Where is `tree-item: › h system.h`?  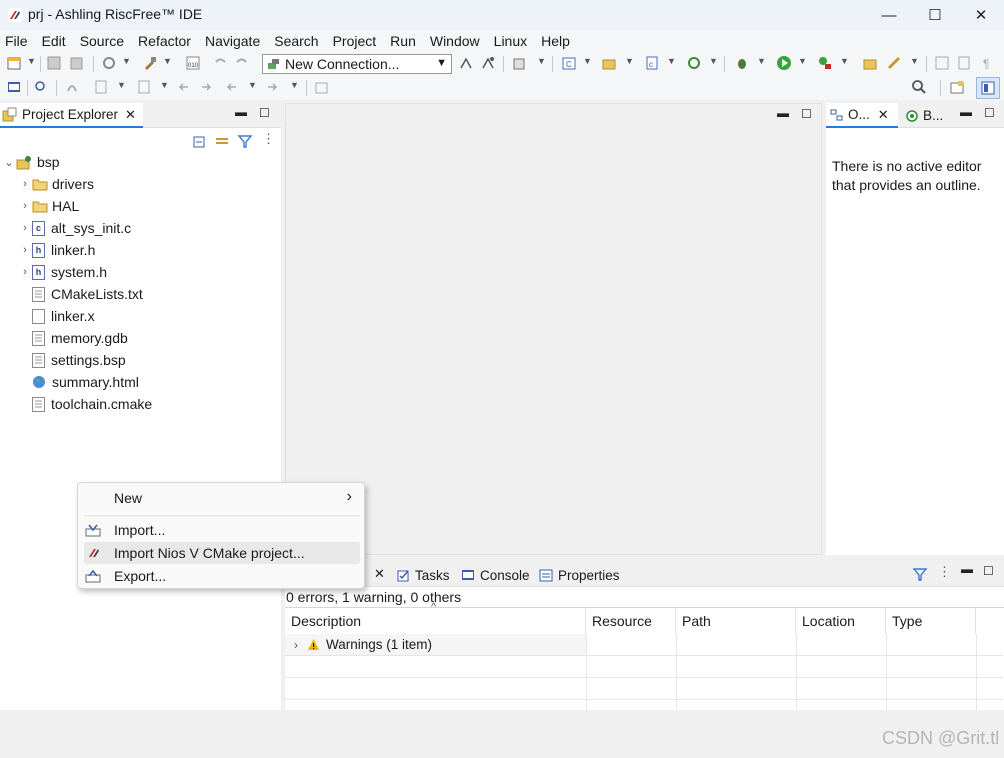
tree-item: › h system.h is located at coordinates (62, 272).